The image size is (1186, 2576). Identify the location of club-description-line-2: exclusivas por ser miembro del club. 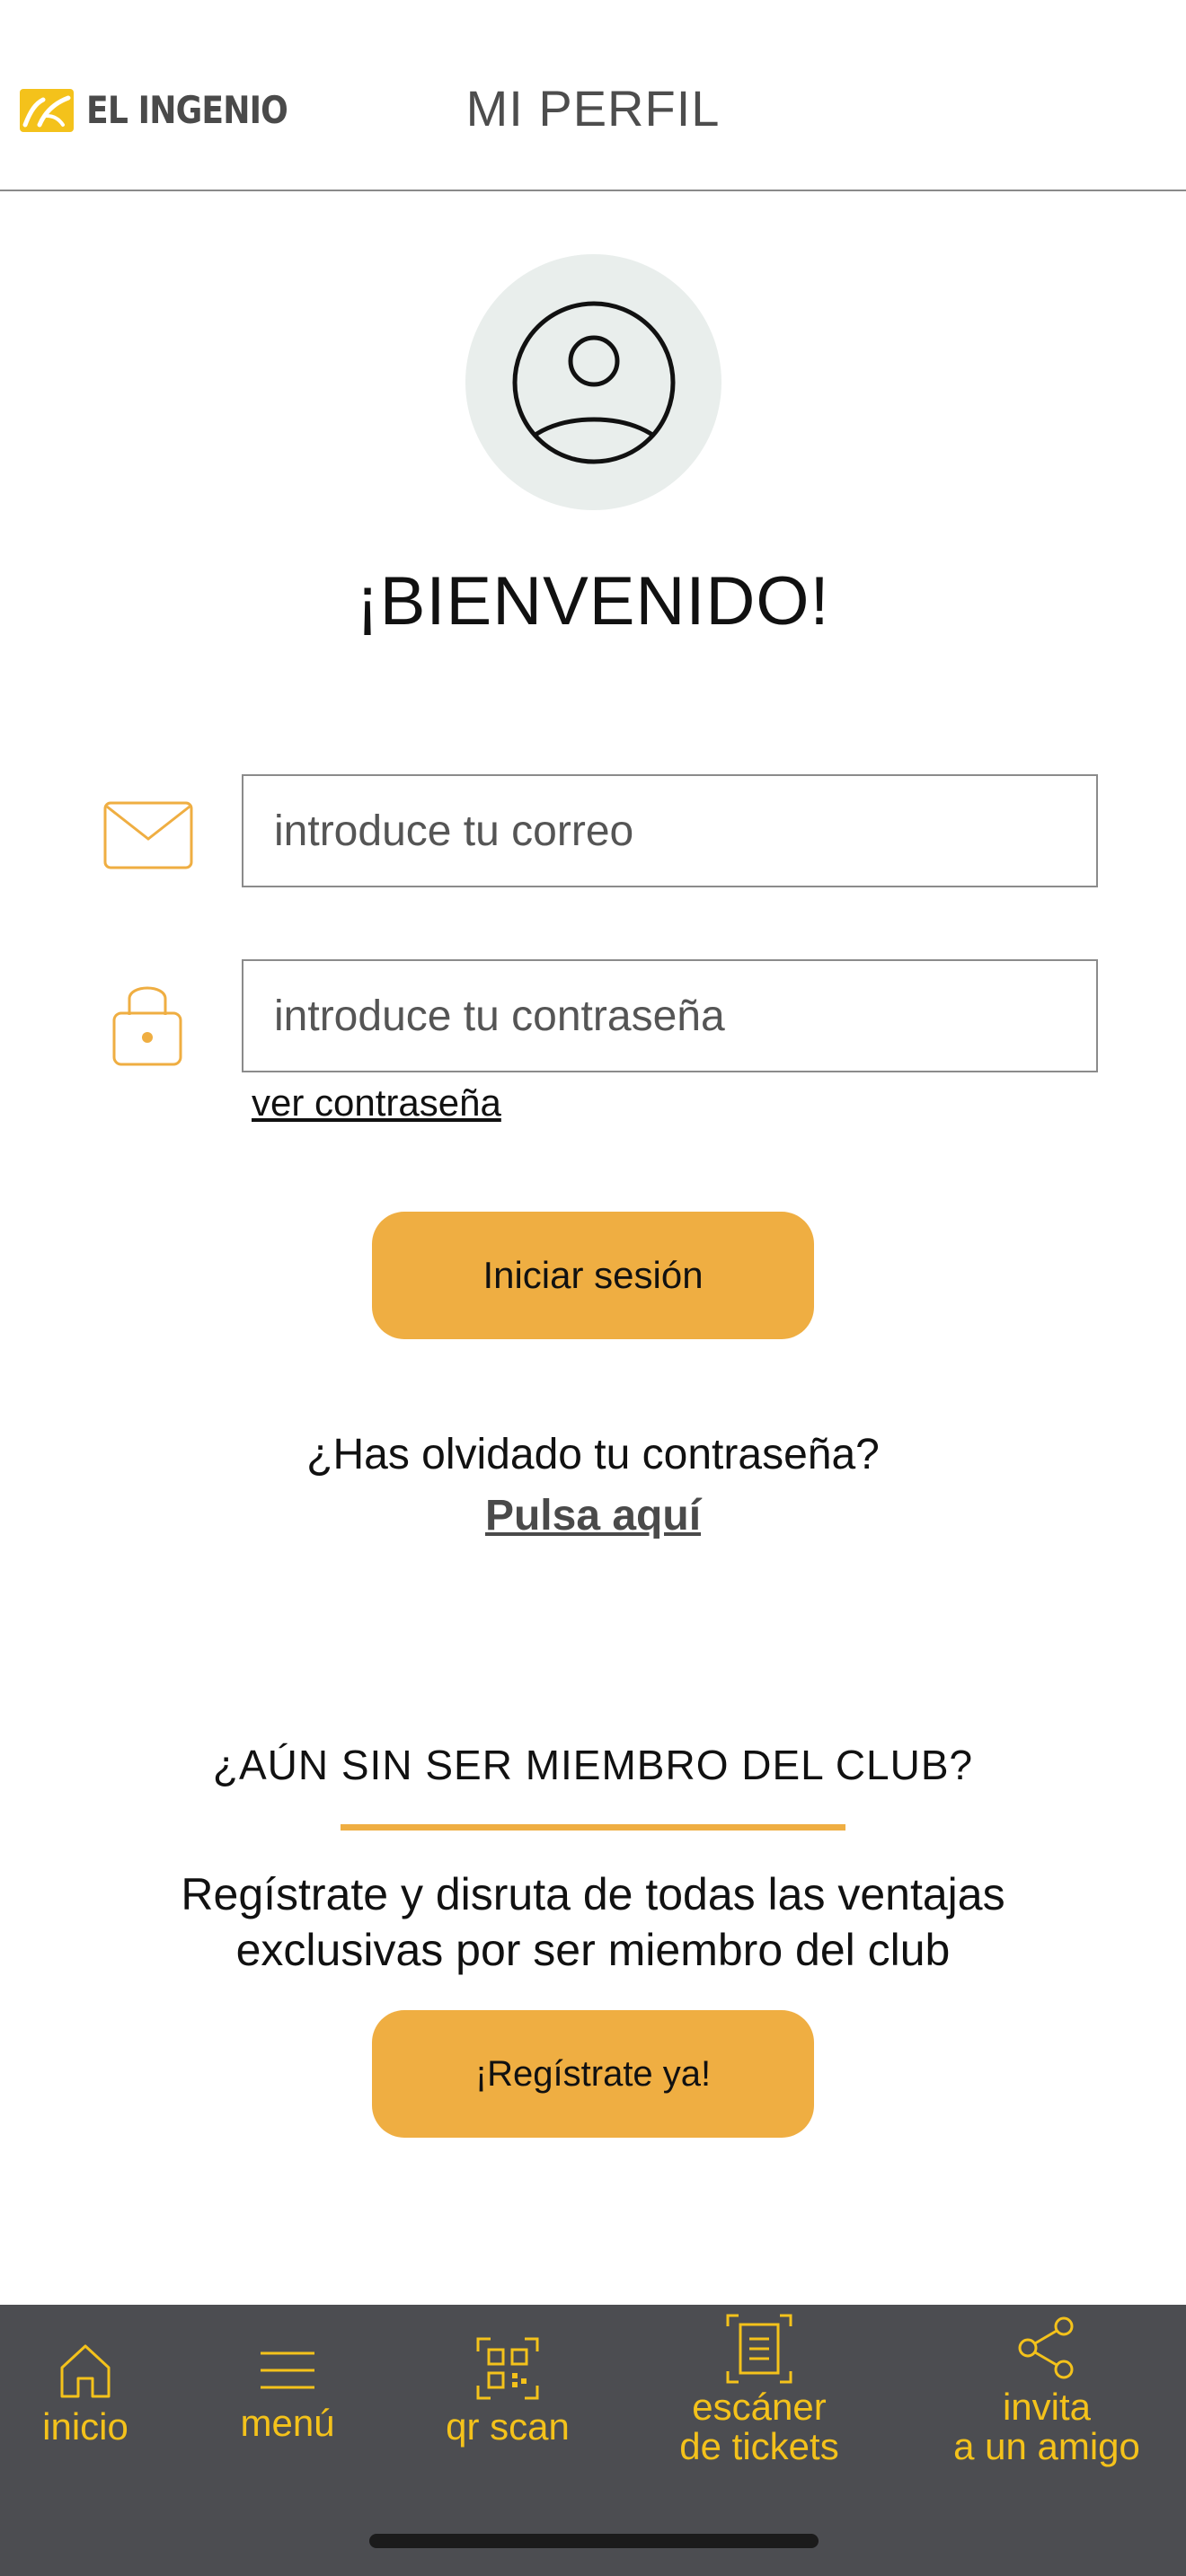
(593, 1950).